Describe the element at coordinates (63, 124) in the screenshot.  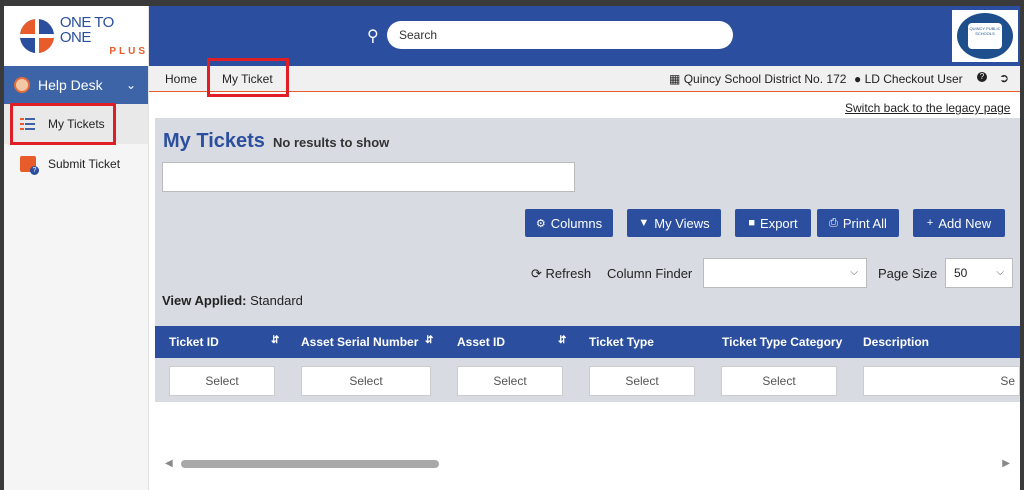
I see `highlight-box-my-tickets` at that location.